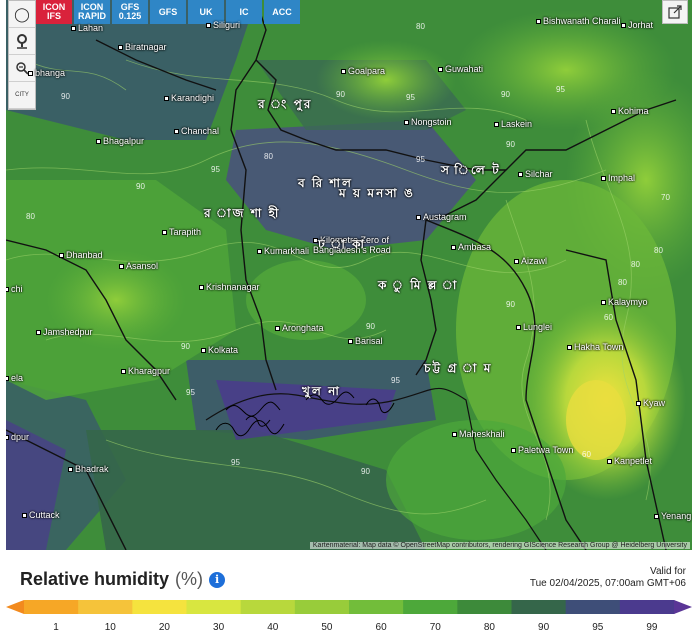 The height and width of the screenshot is (640, 698). What do you see at coordinates (223, 350) in the screenshot?
I see `place-name: Kolkata` at bounding box center [223, 350].